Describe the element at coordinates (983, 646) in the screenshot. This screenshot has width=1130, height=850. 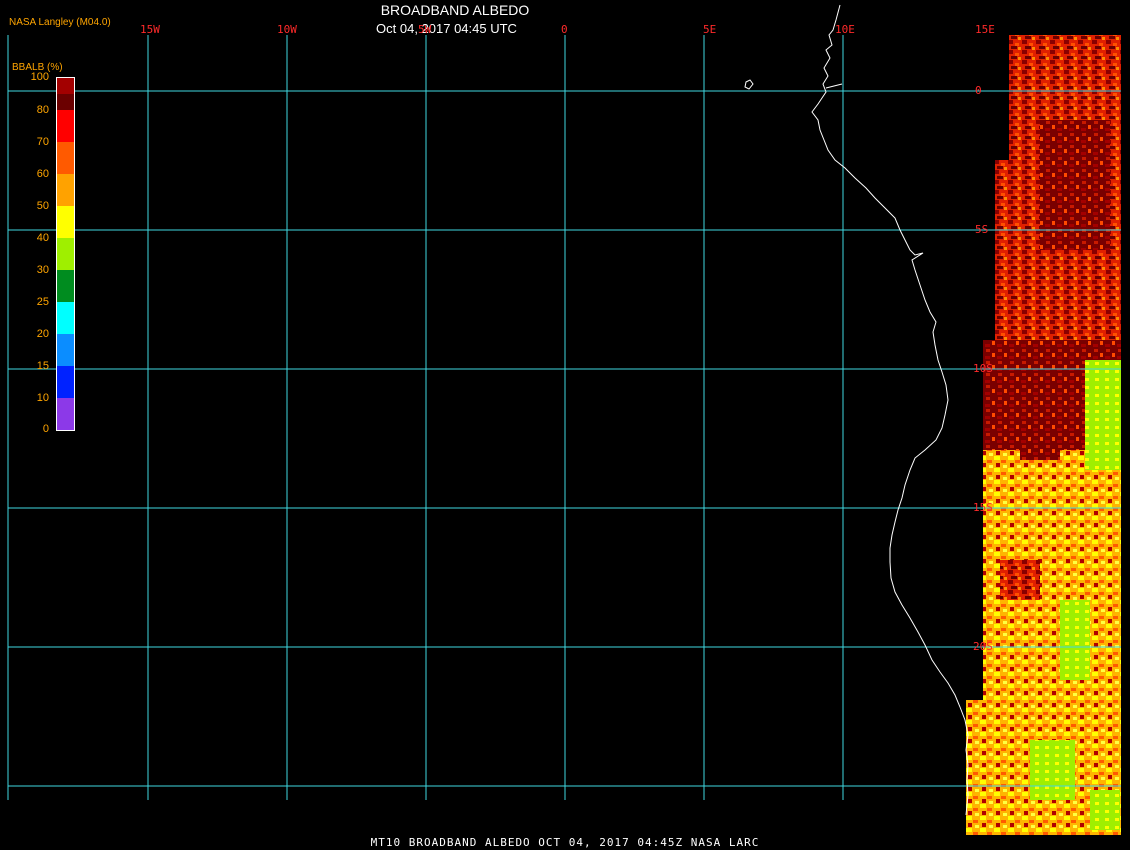
I see `lat-label-20s: 20S` at that location.